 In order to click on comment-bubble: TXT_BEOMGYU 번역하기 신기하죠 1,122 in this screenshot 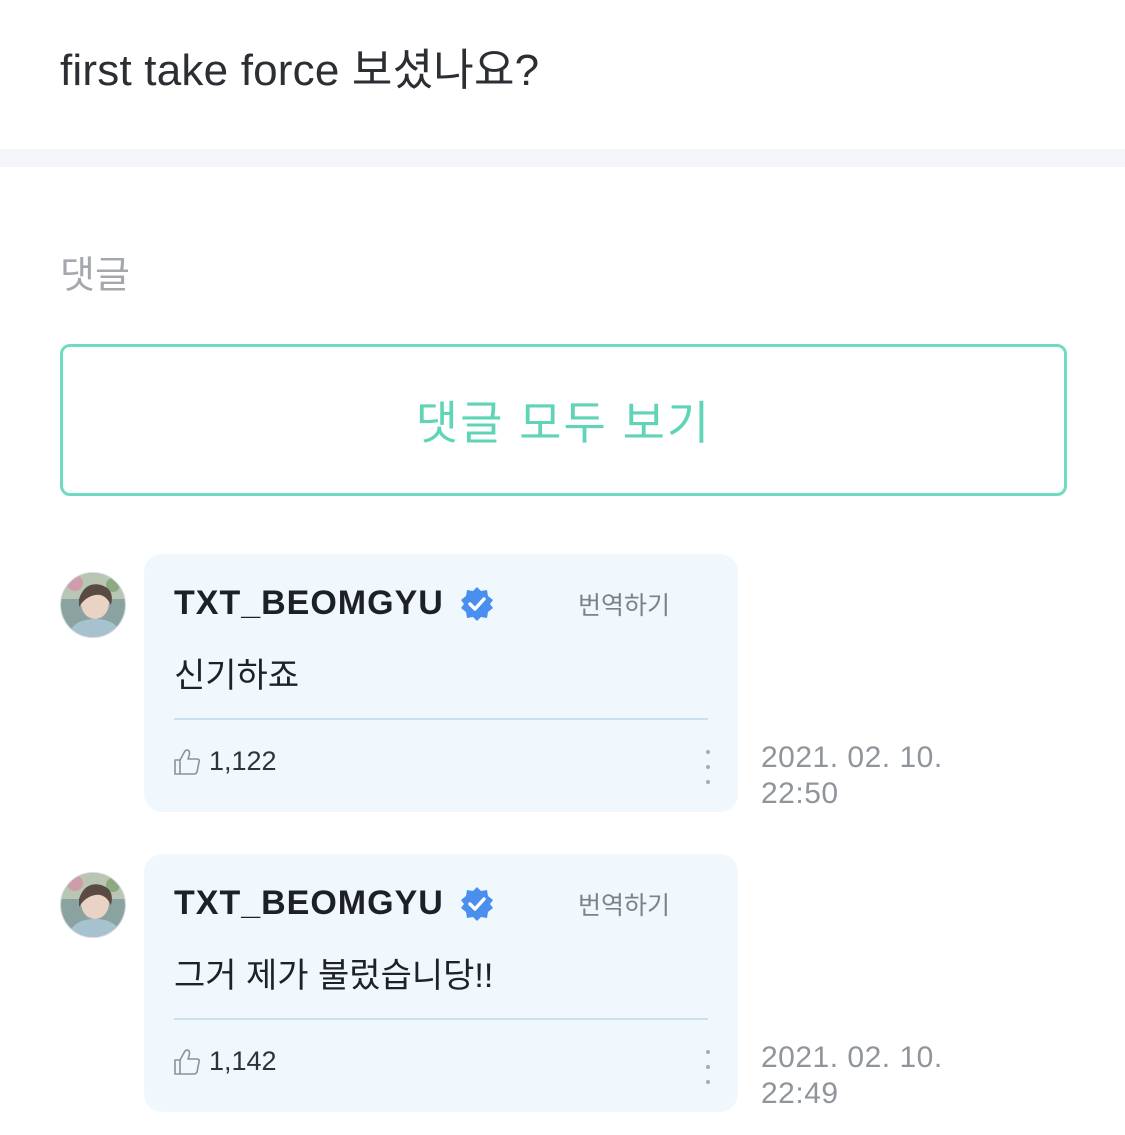, I will do `click(441, 683)`.